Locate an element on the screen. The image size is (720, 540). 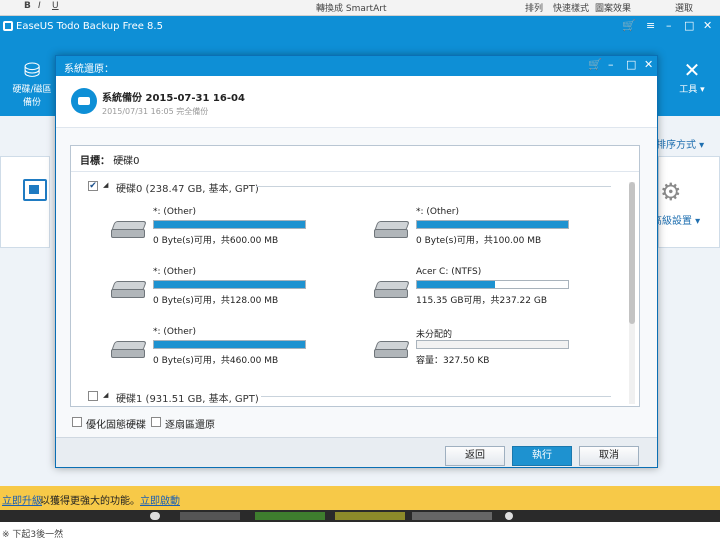
cancel-button: 取消 is located at coordinates (609, 456).